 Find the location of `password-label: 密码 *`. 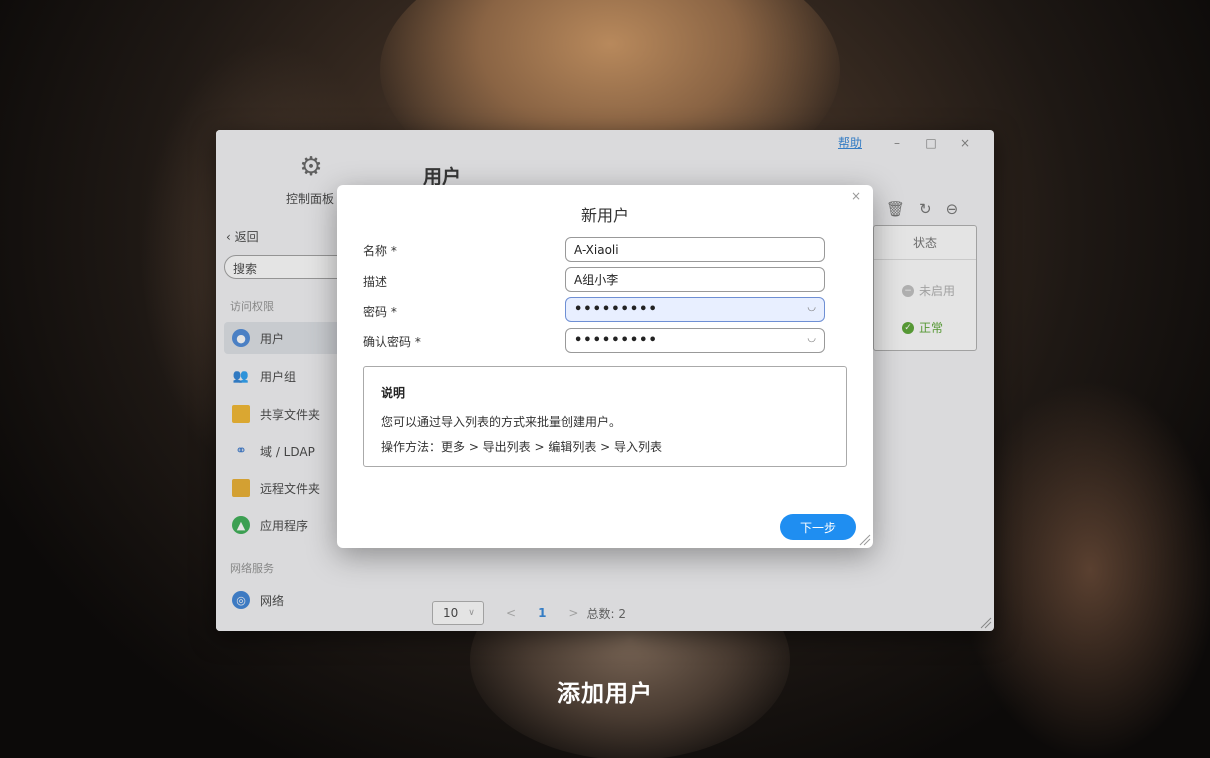

password-label: 密码 * is located at coordinates (380, 312).